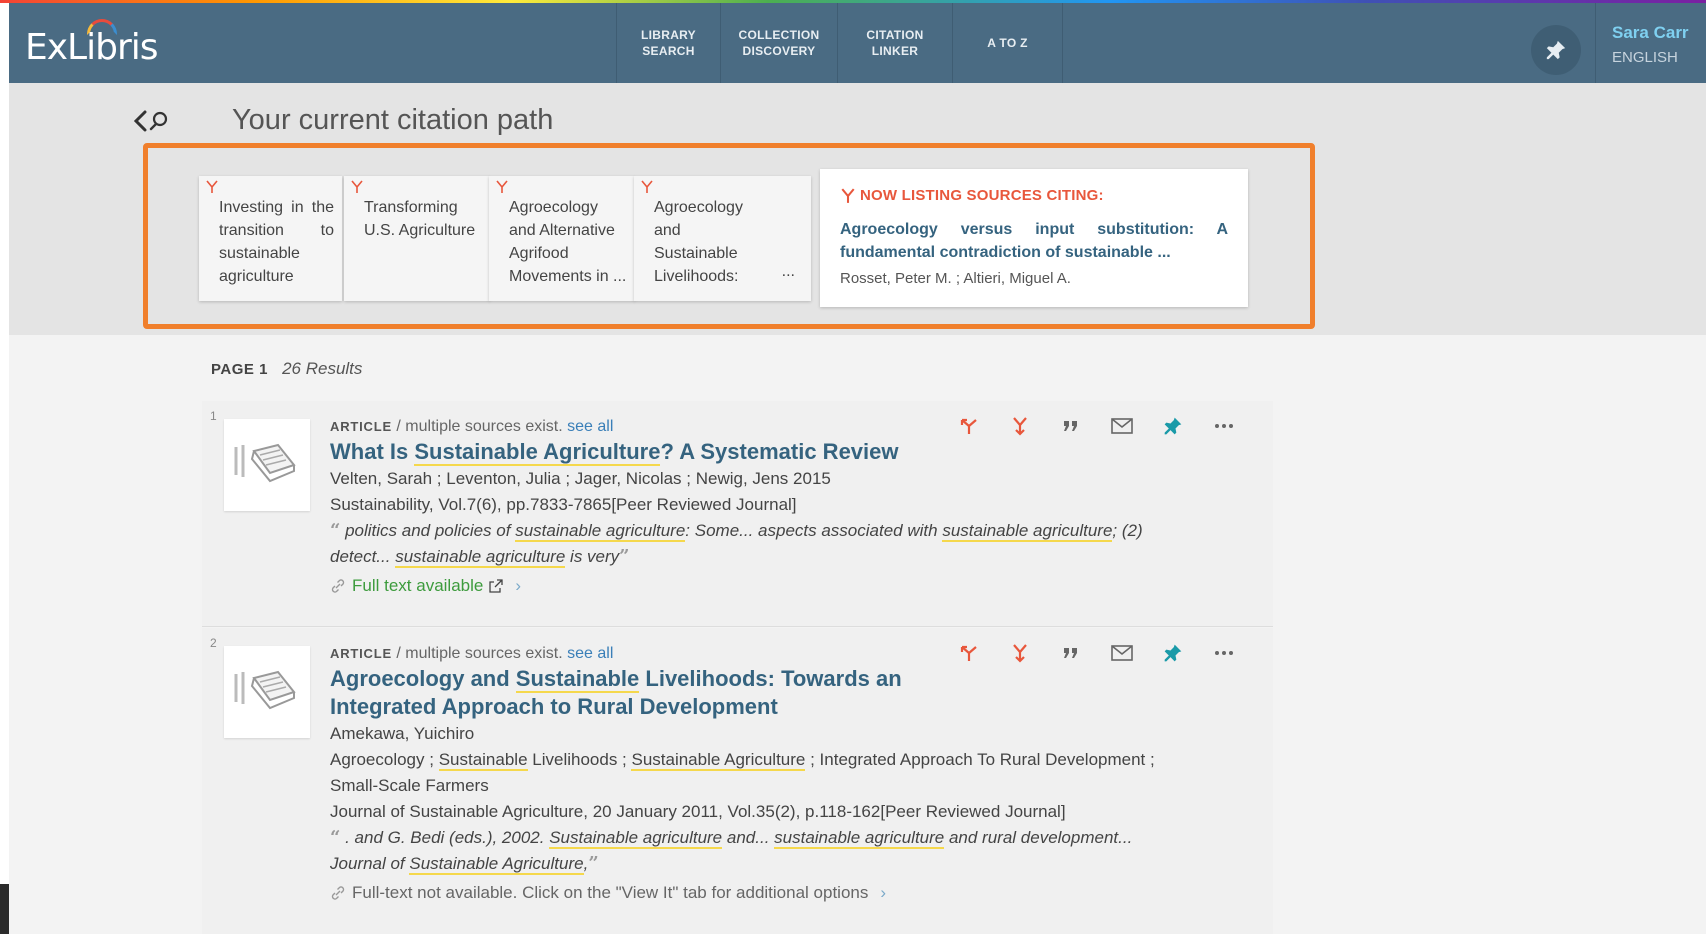  I want to click on pin-icon, so click(1556, 50).